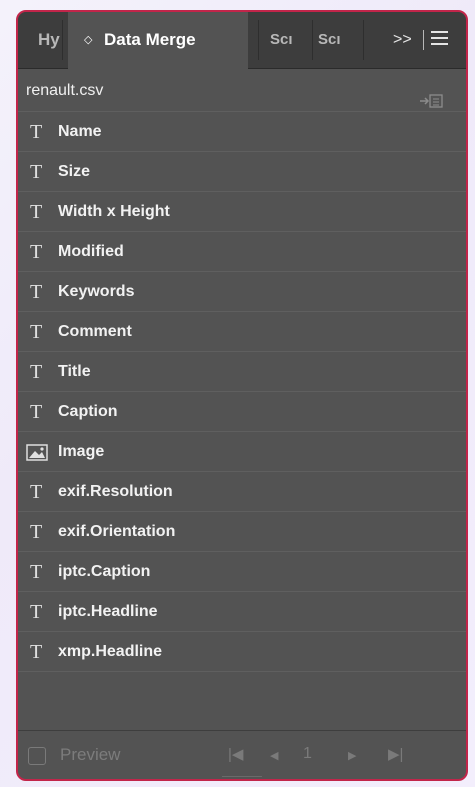 This screenshot has width=475, height=787. Describe the element at coordinates (336, 40) in the screenshot. I see `tab-script-label: Scı` at that location.